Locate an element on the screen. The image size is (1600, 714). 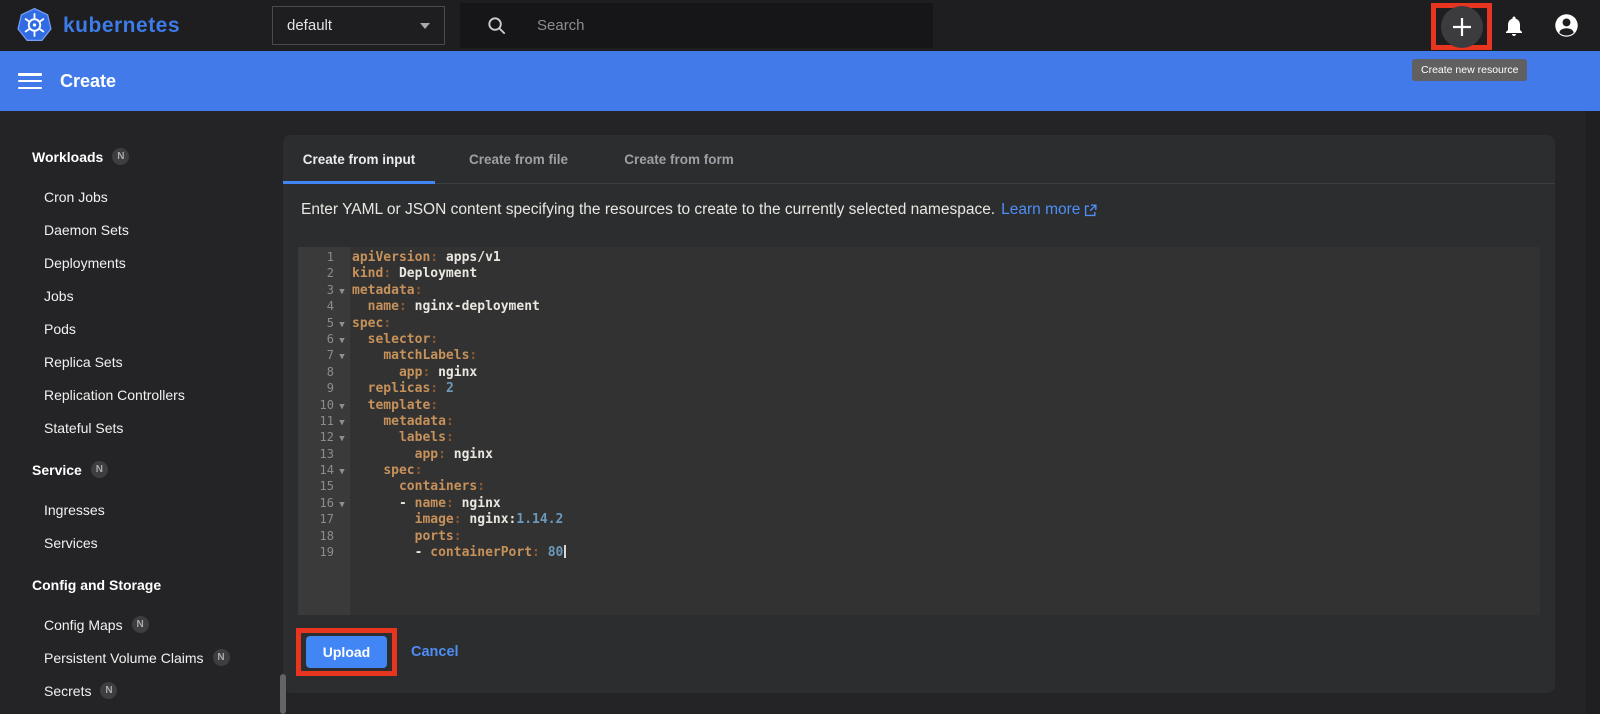
sidebar-item-jobs: Jobs is located at coordinates (141, 295).